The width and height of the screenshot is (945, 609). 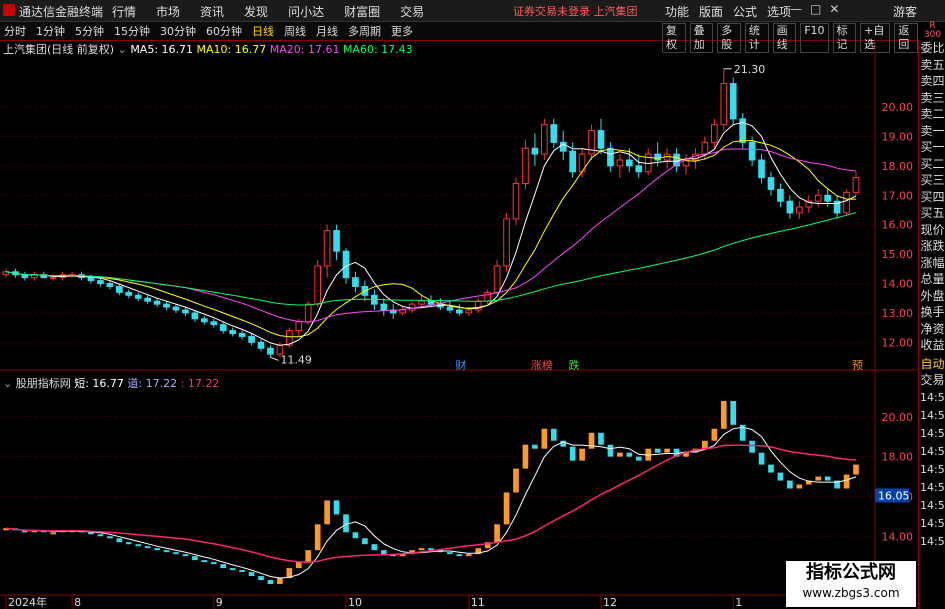 What do you see at coordinates (857, 365) in the screenshot?
I see `event-marker: 预` at bounding box center [857, 365].